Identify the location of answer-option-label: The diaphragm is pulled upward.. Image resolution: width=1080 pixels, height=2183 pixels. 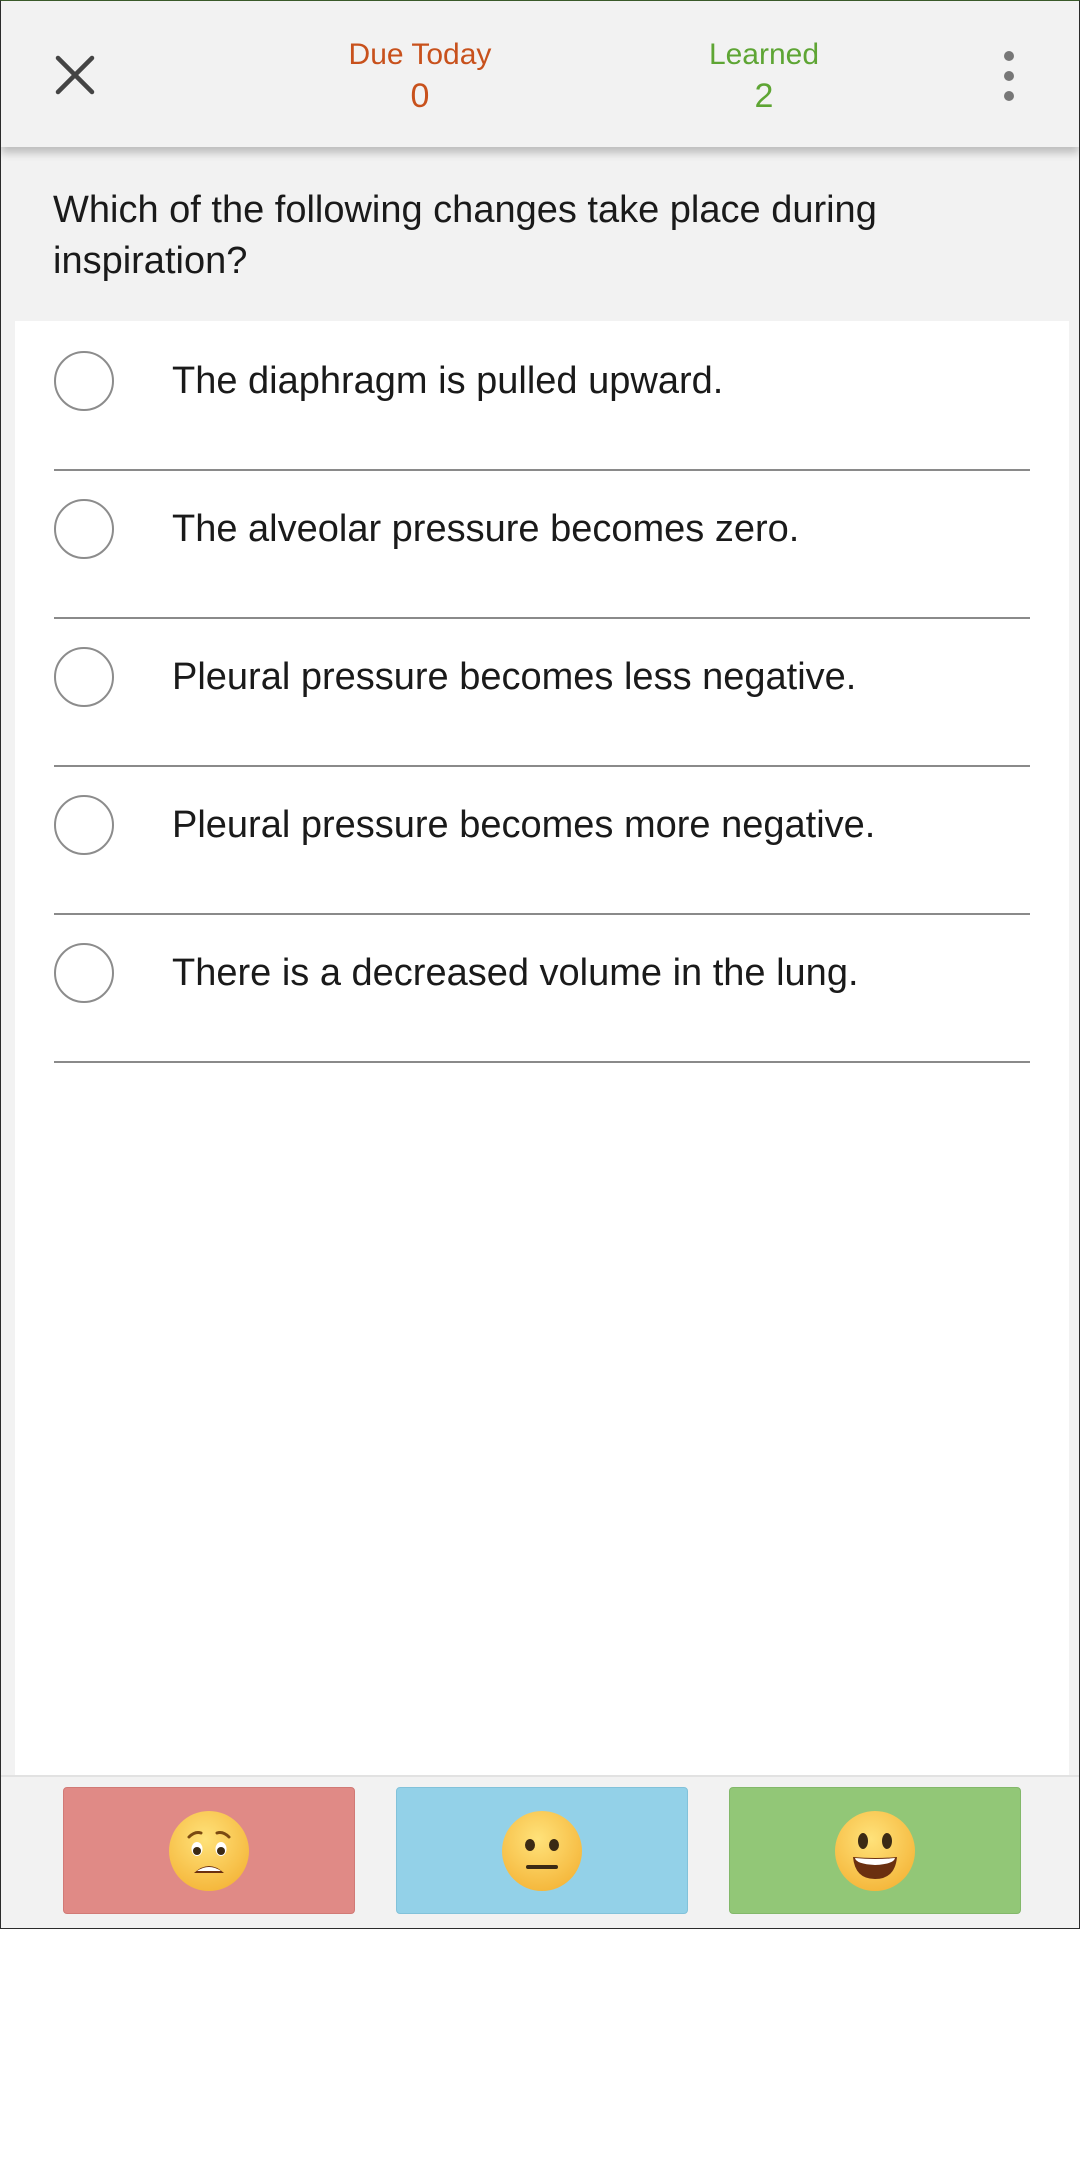
(448, 381).